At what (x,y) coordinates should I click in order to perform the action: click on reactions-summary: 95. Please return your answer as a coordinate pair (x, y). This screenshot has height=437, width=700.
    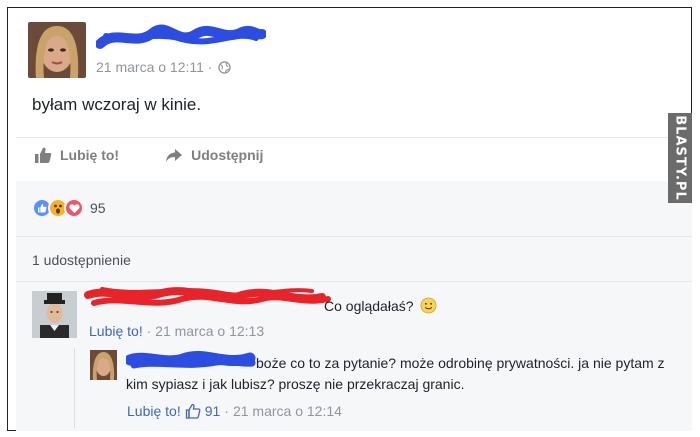
    Looking at the image, I should click on (69, 208).